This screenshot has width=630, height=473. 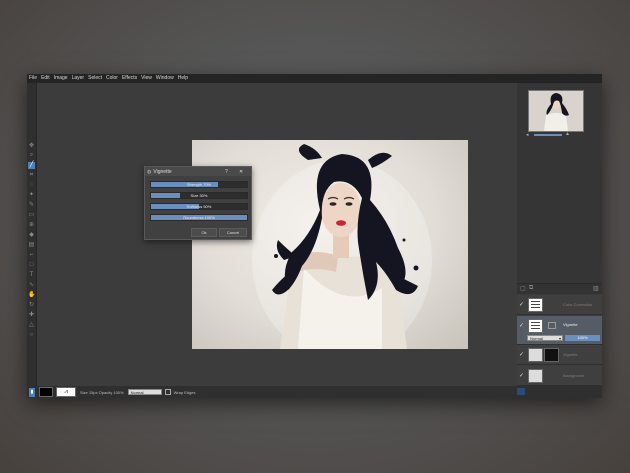 I want to click on heal-icon: ✚, so click(x=31, y=315).